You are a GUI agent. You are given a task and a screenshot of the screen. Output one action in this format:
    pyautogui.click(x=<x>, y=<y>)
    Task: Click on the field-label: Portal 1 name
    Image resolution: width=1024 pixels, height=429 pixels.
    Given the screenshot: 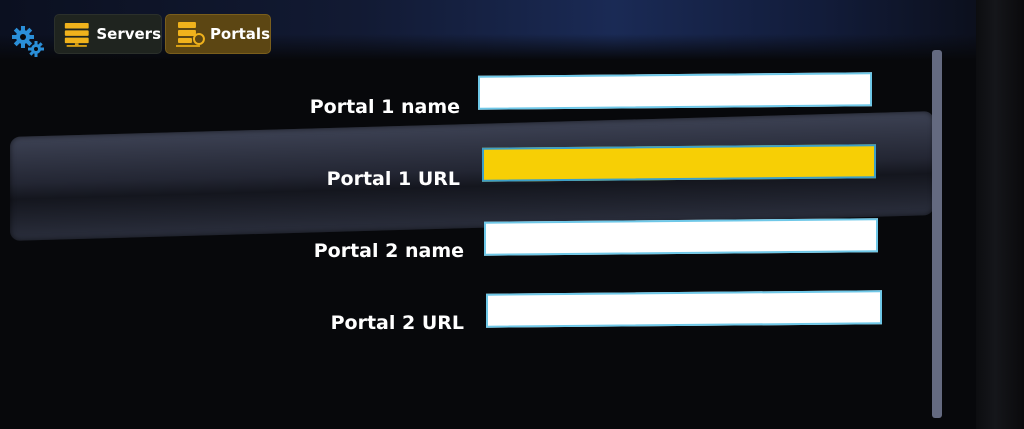 What is the action you would take?
    pyautogui.click(x=384, y=107)
    